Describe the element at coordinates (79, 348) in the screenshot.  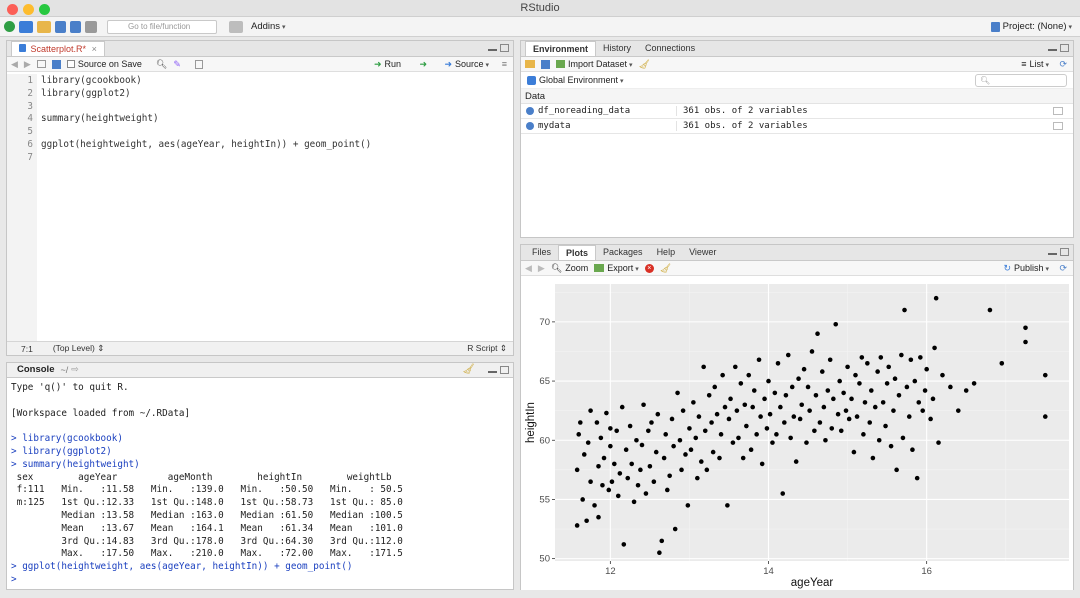
I see `scope-selector: (Top Level) ⇕` at that location.